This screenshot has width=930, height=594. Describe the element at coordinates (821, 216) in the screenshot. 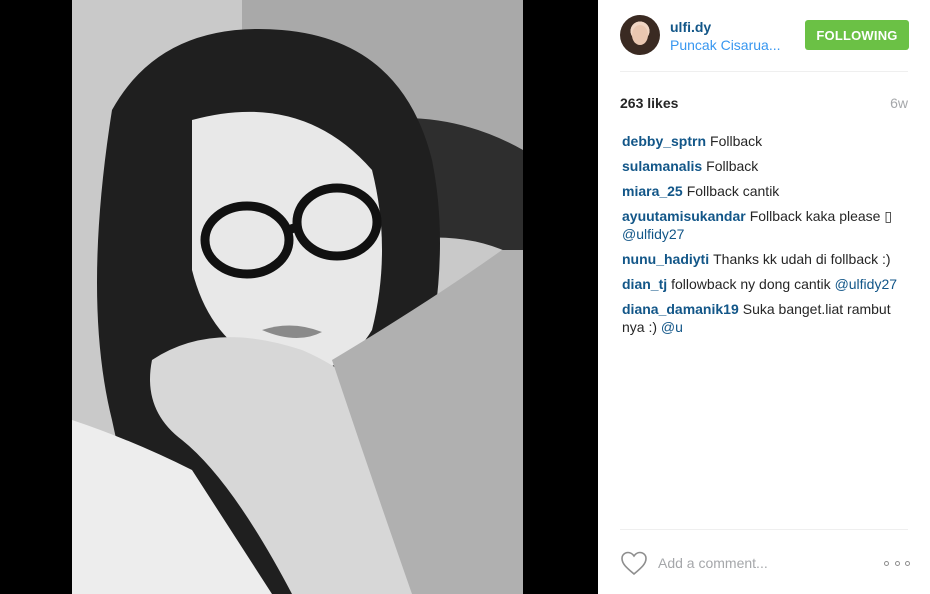

I see `comment-text: Follback kaka please ▯` at that location.